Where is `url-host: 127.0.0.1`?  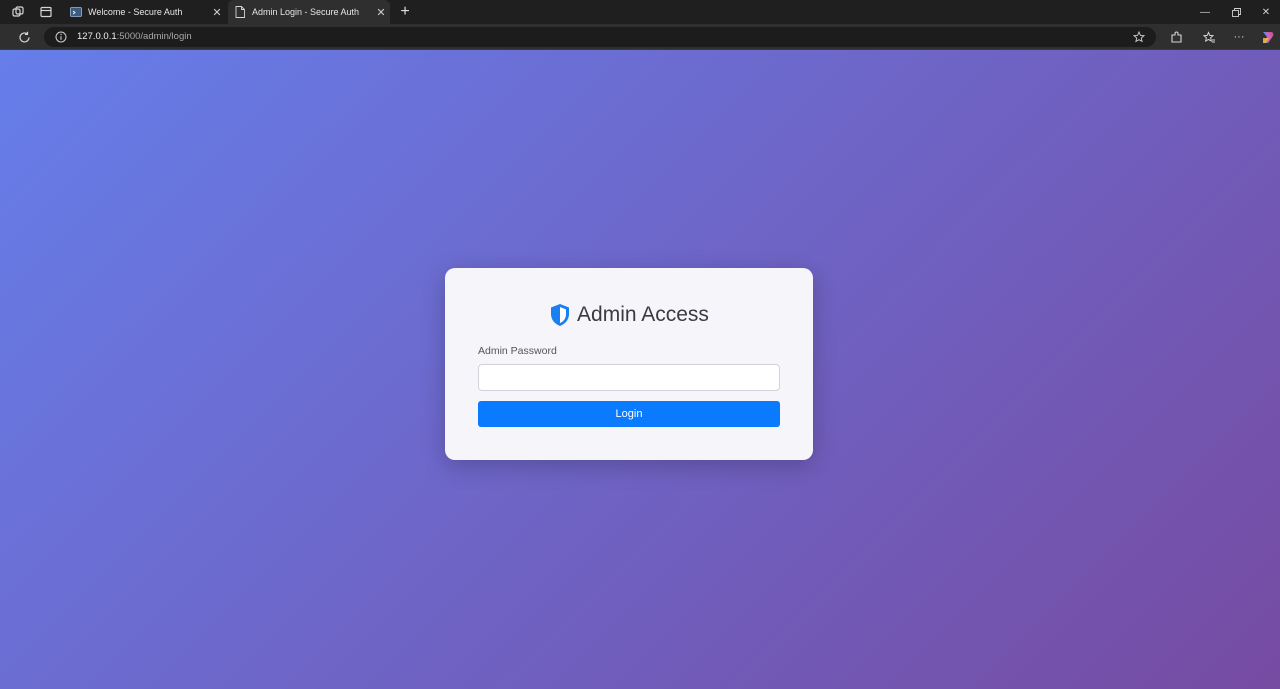 url-host: 127.0.0.1 is located at coordinates (97, 36).